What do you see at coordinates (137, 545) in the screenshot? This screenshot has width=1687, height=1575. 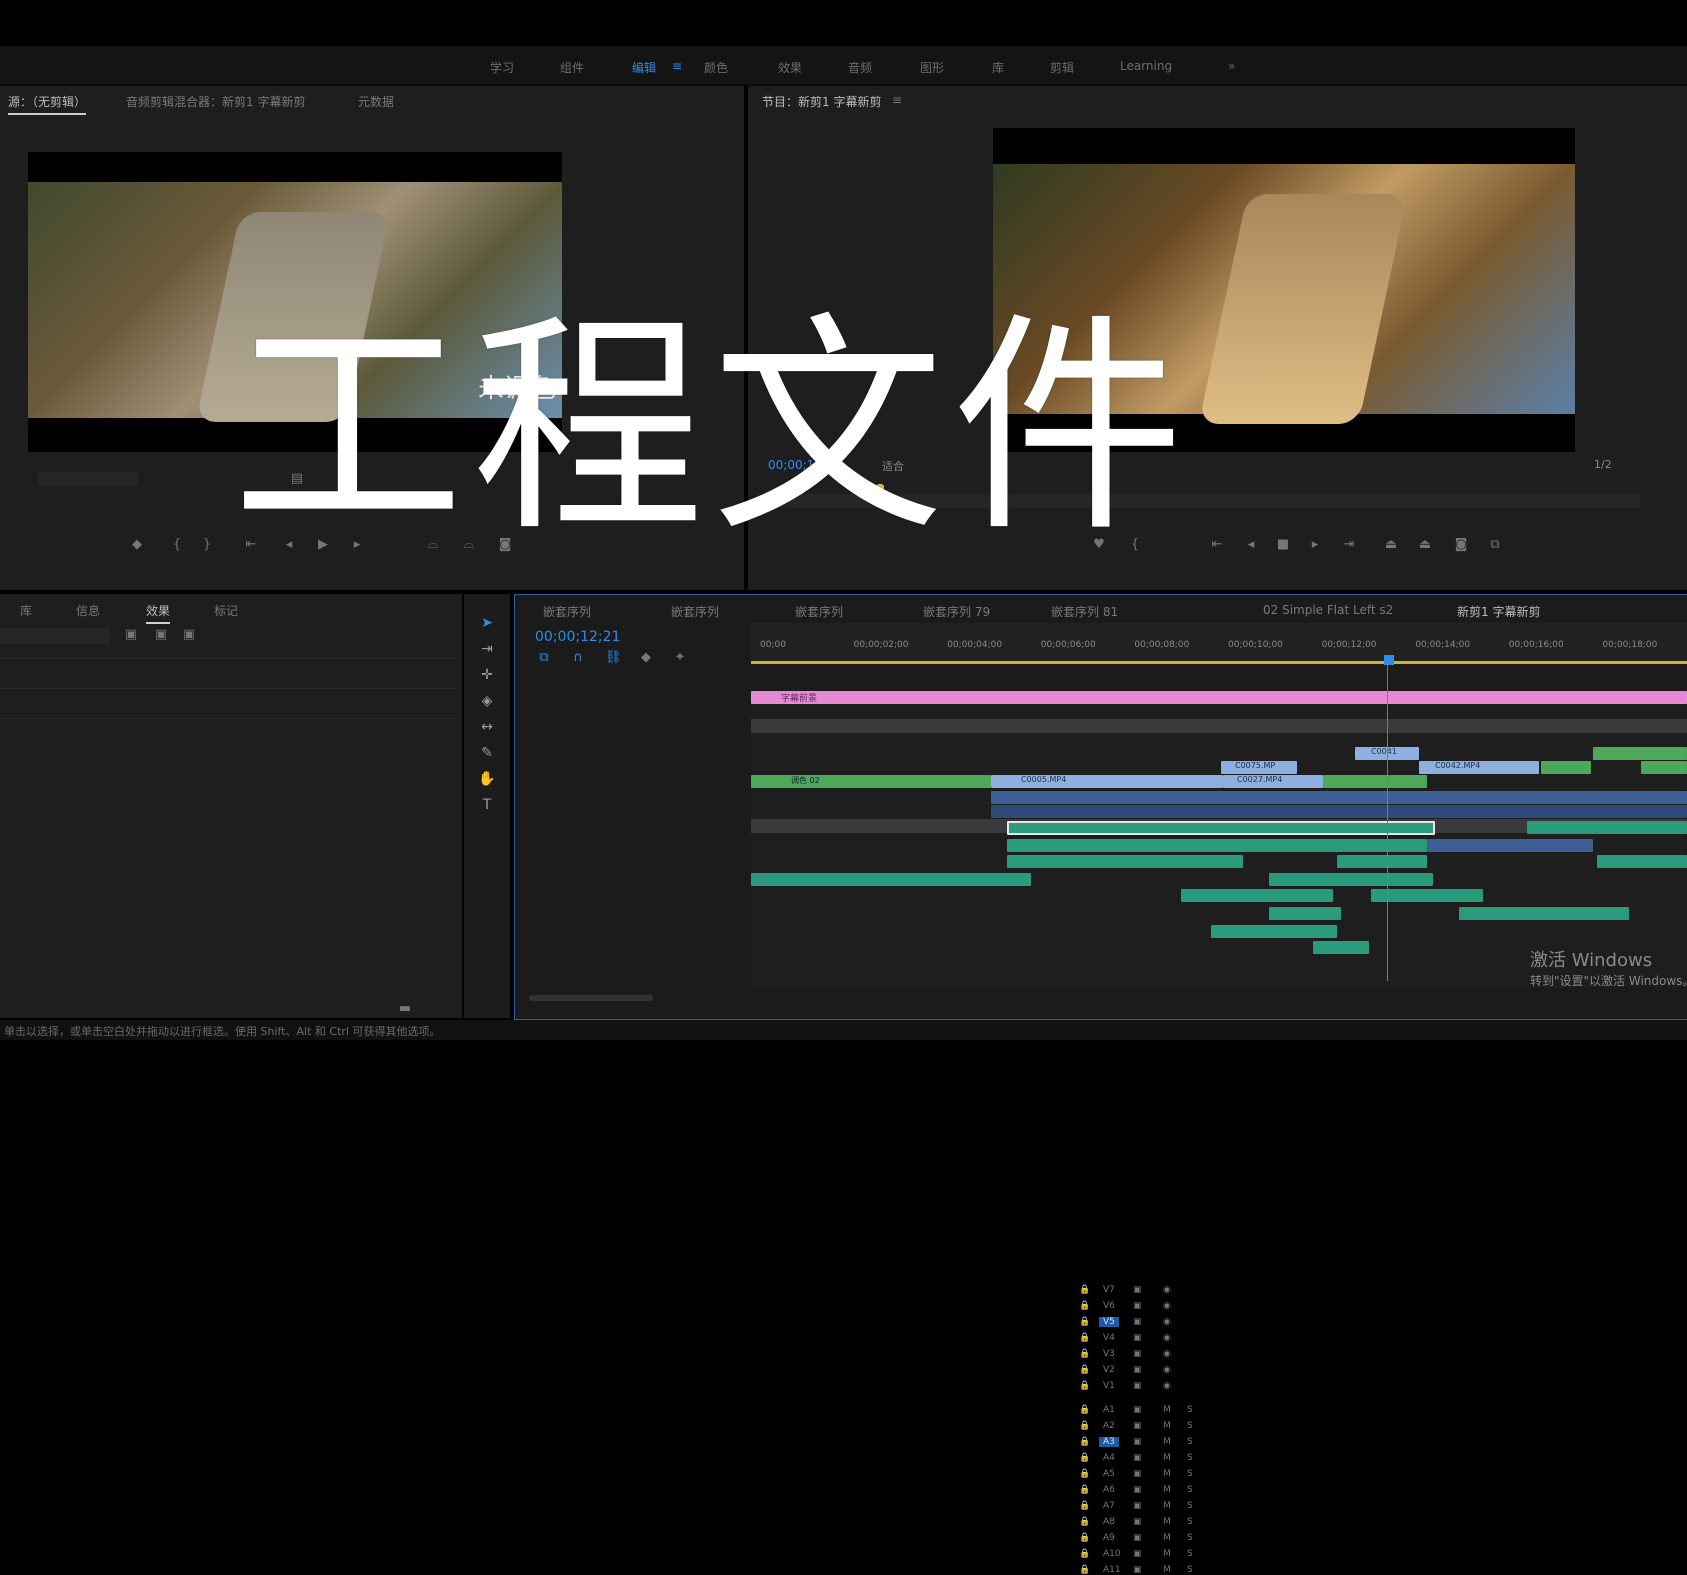 I see `add-marker-icon: ◆` at bounding box center [137, 545].